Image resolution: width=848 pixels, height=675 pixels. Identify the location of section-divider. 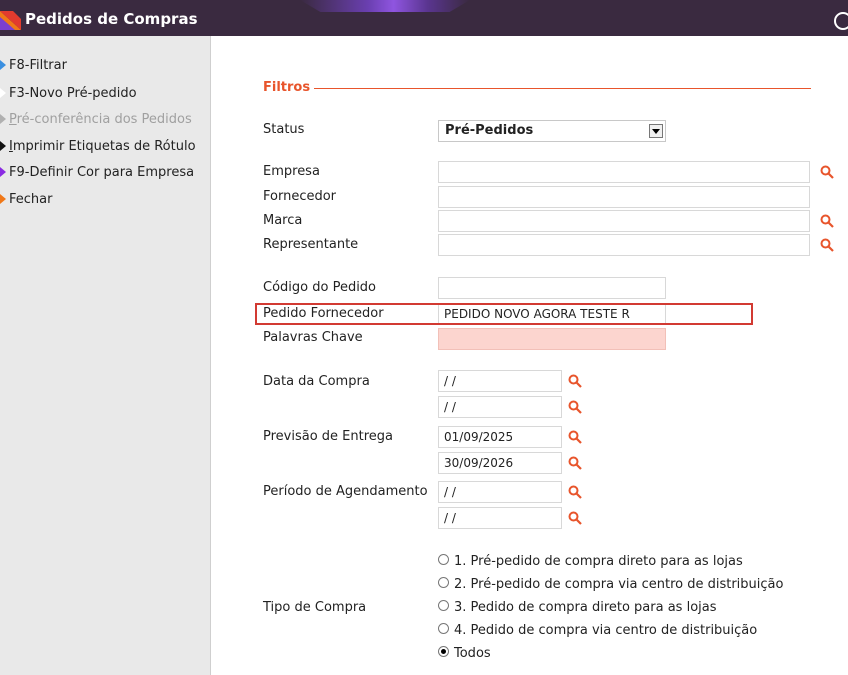
(562, 88).